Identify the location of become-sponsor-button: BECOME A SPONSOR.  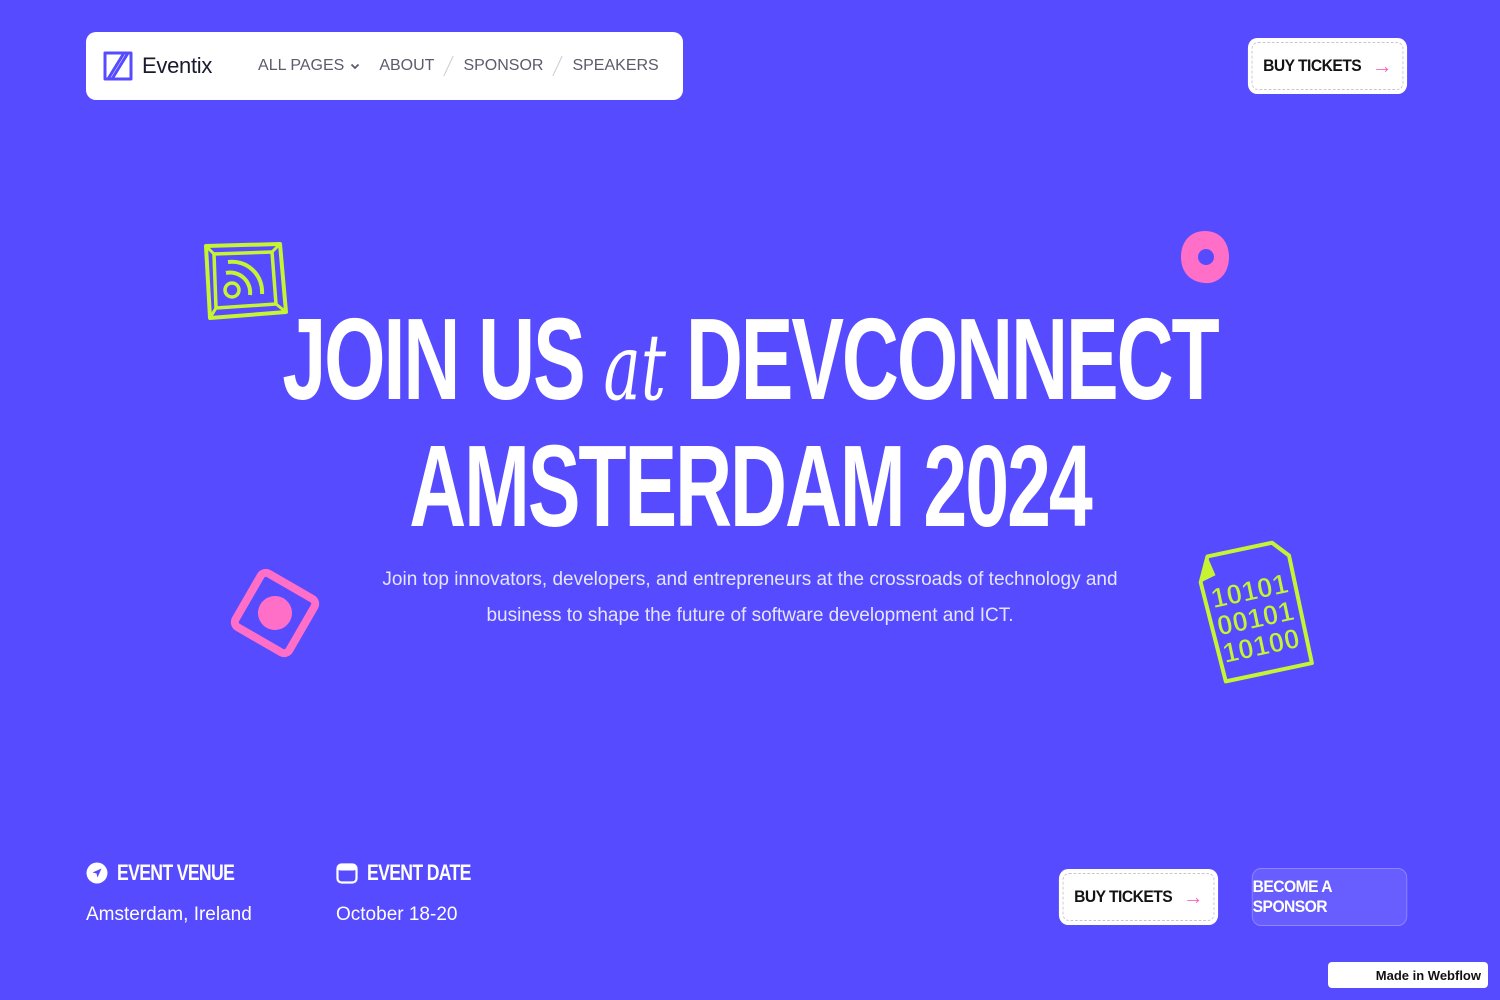
(1329, 897).